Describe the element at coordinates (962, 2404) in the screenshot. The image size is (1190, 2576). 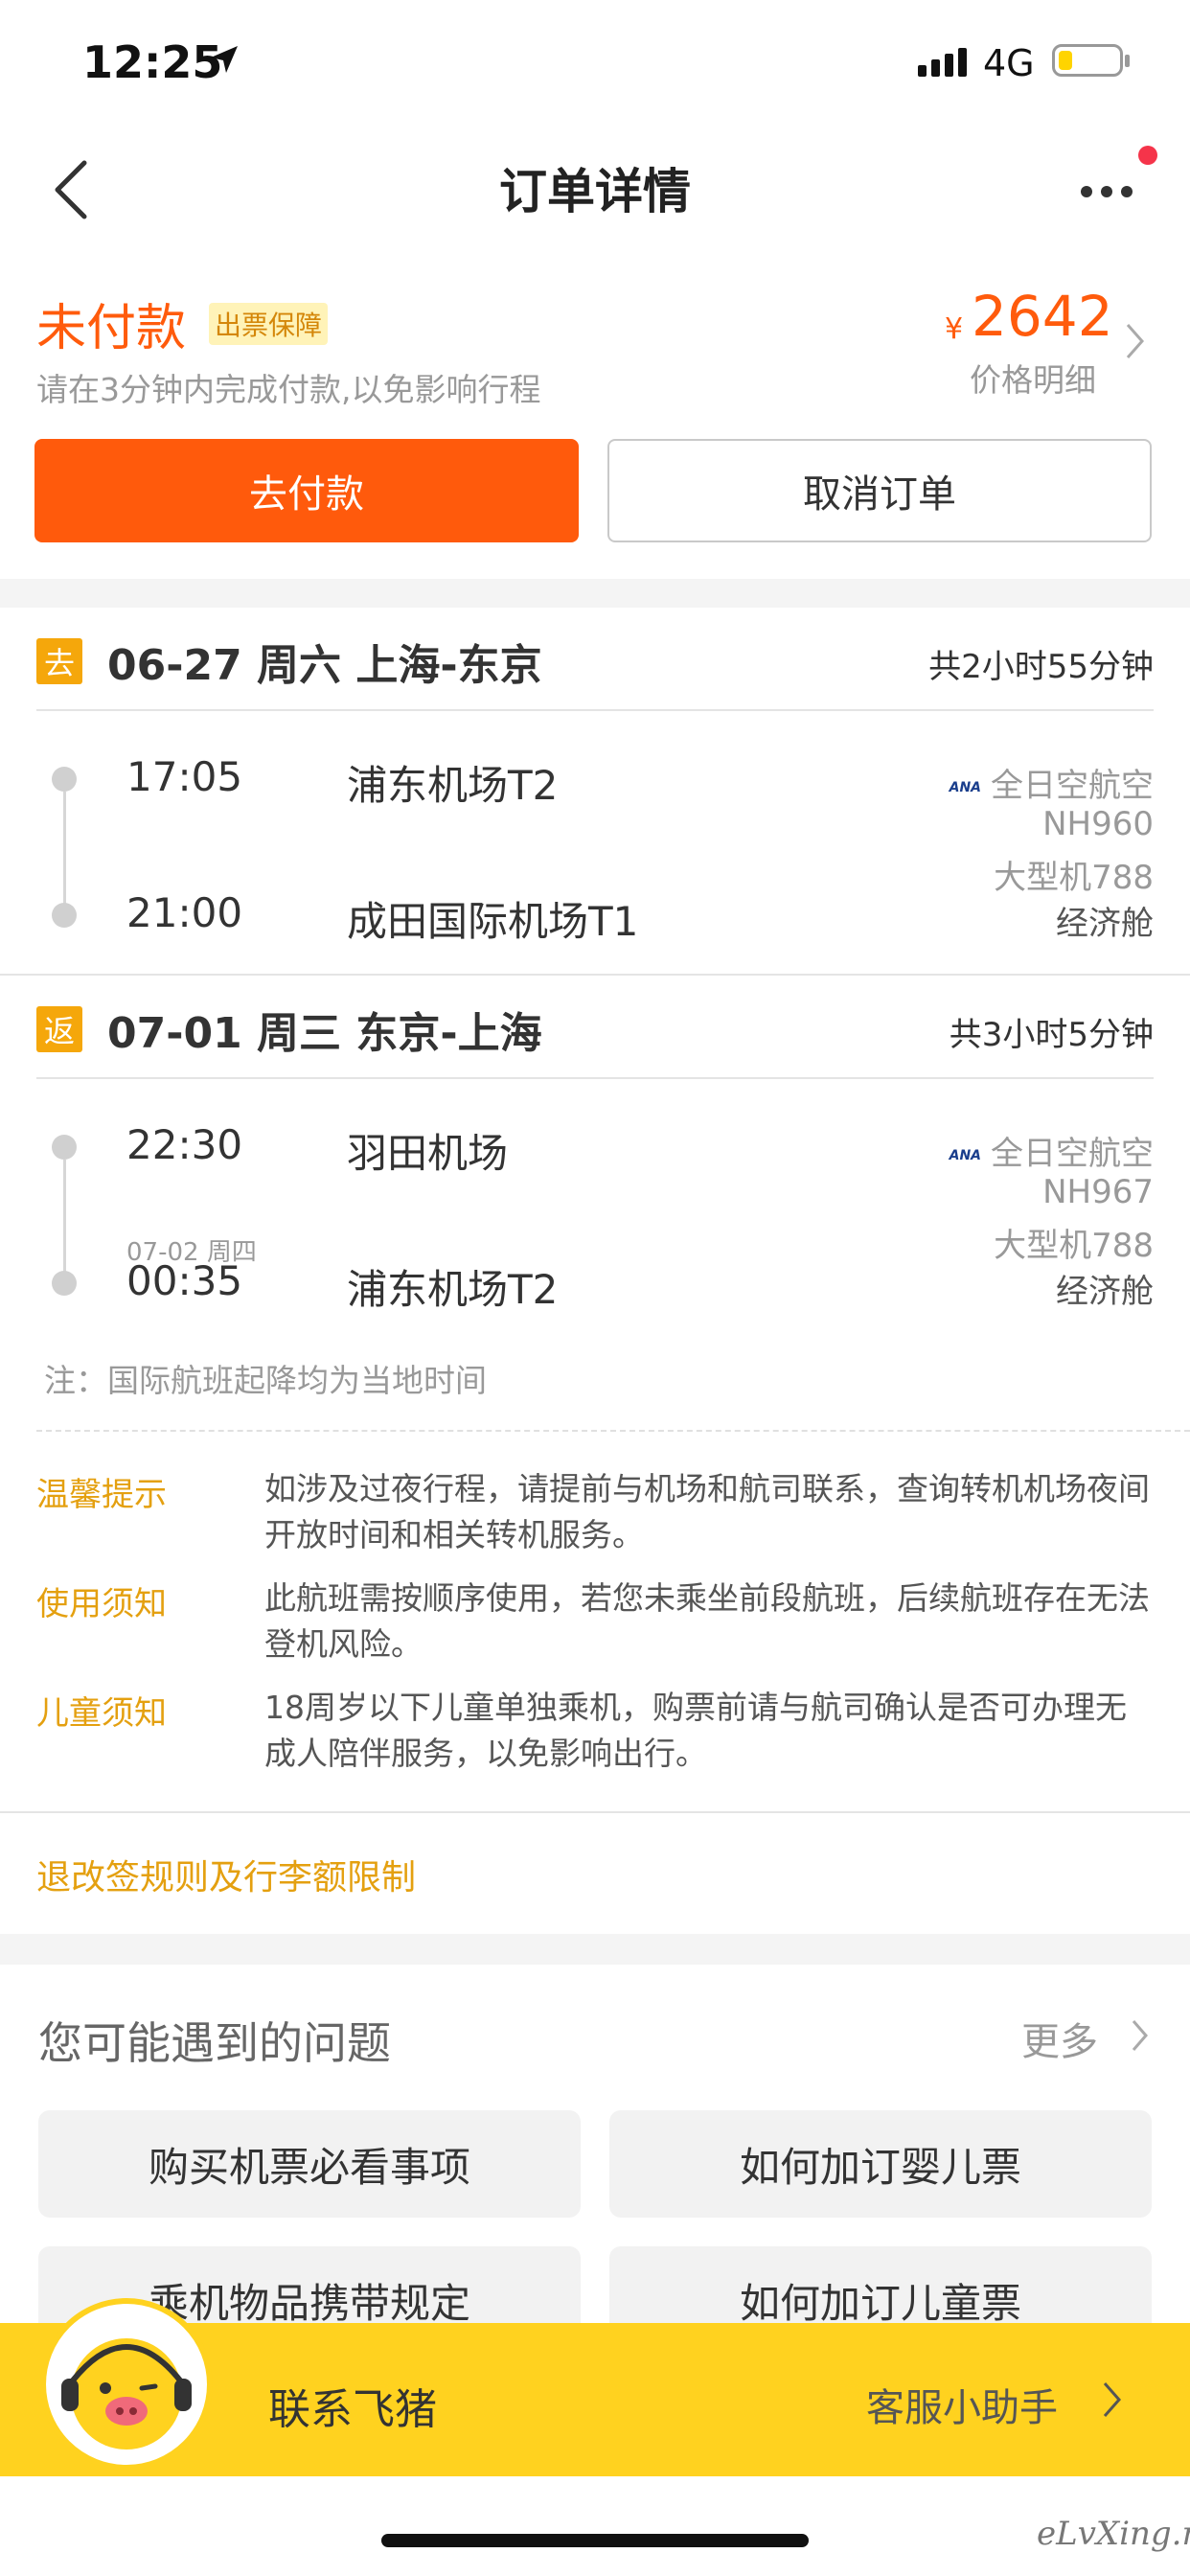
I see `customer-service-assistant-link: 客服小助手` at that location.